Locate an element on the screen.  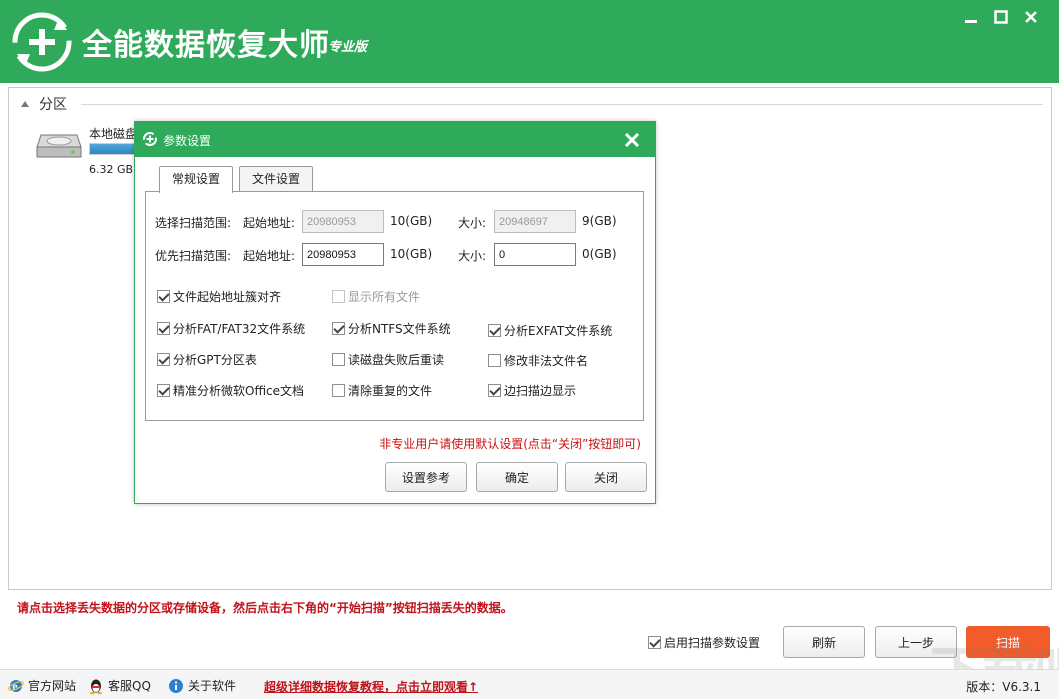
dialog-title: 参数设置 is located at coordinates (187, 141).